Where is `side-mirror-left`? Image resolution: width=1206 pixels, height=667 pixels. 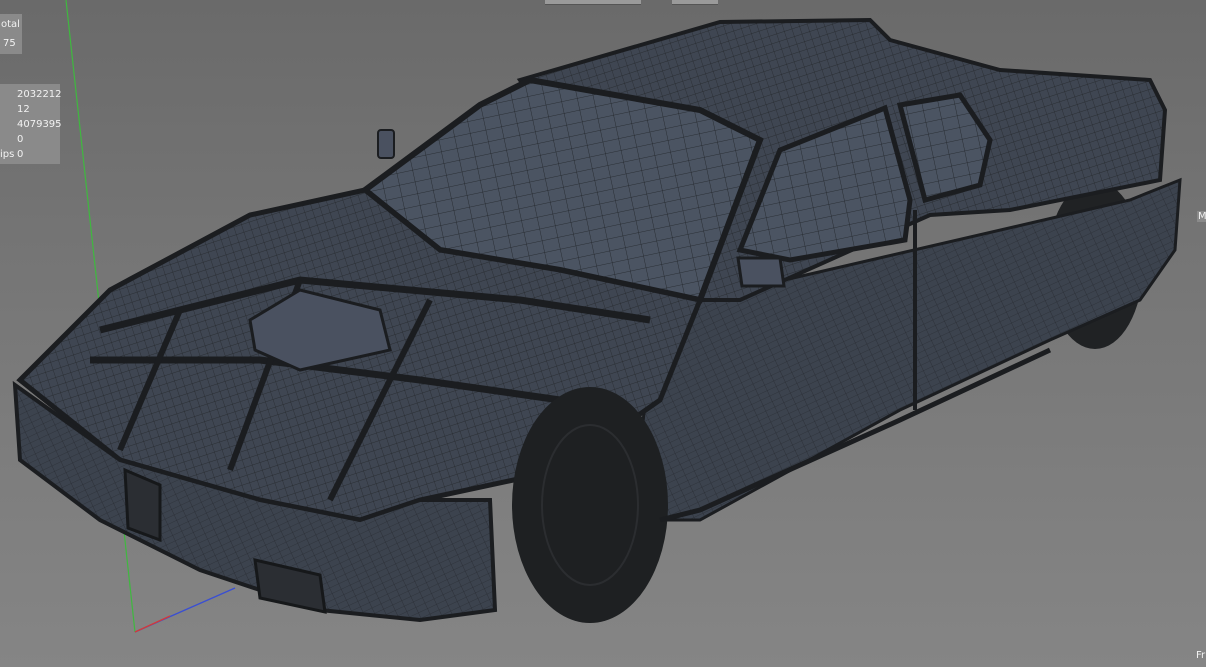
side-mirror-left is located at coordinates (386, 144).